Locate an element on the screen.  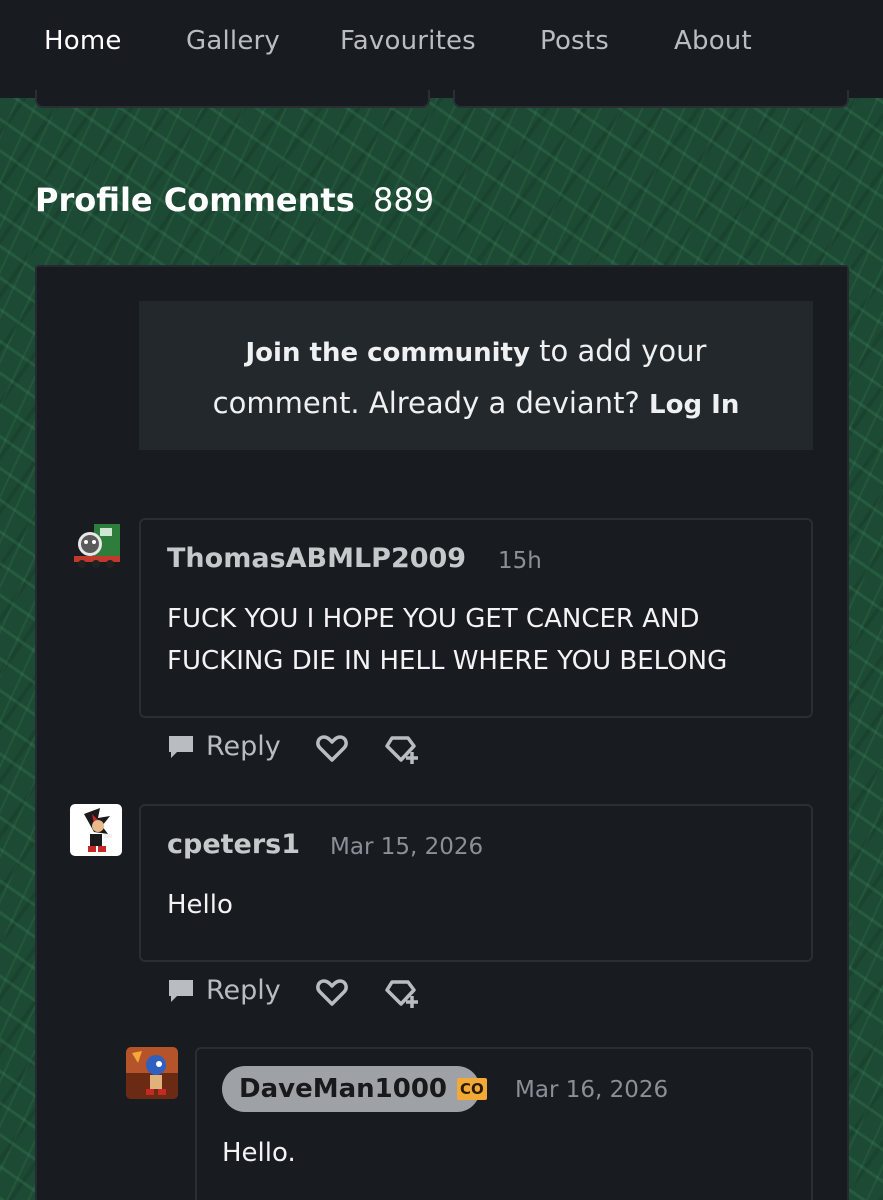
comment-line: FUCKING DIE IN HELL WHERE YOU BELONG is located at coordinates (447, 661).